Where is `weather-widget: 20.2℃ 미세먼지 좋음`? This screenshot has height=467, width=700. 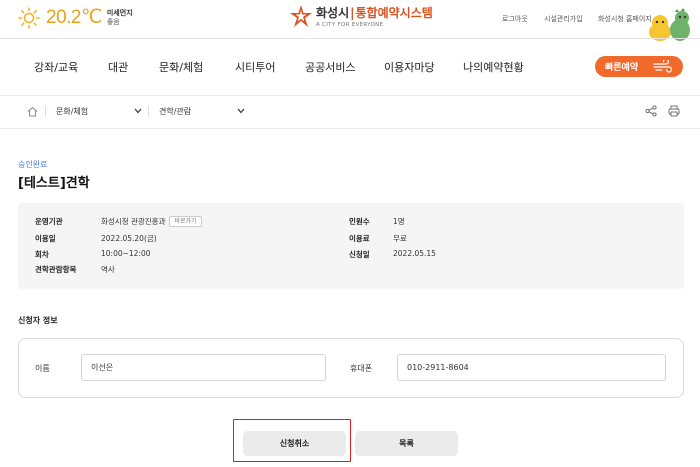
weather-widget: 20.2℃ 미세먼지 좋음 is located at coordinates (75, 17).